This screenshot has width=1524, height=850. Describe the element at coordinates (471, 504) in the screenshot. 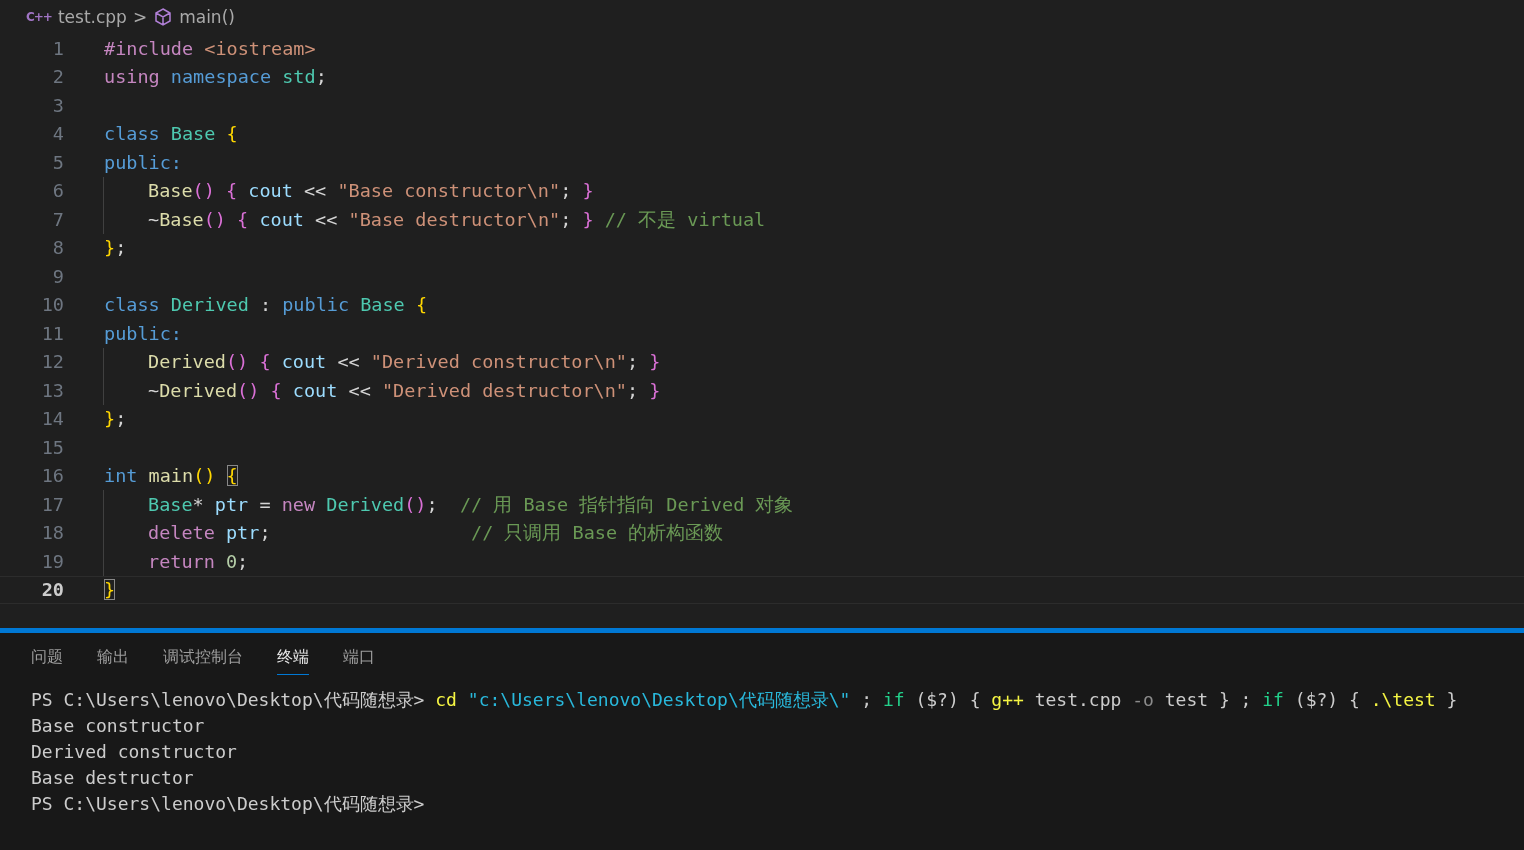

I see `code-line: Base* ptr = new Derived(); // 用 Base 指针指向 Derived 对象` at that location.